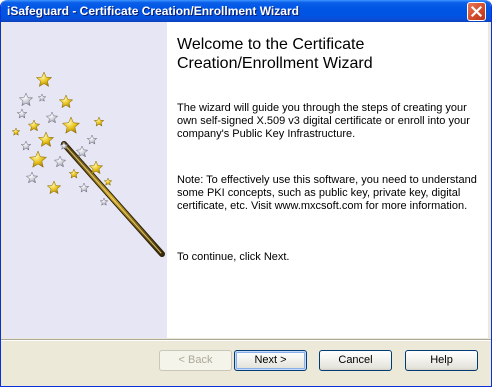  Describe the element at coordinates (441, 360) in the screenshot. I see `help-button: Help` at that location.